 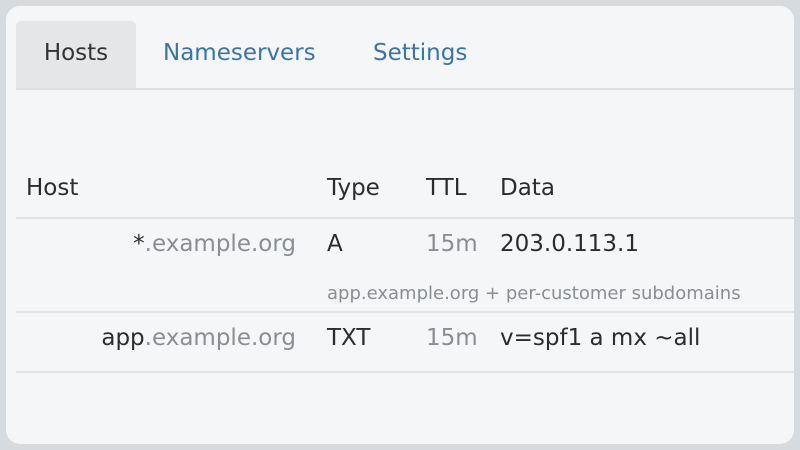 What do you see at coordinates (405, 218) in the screenshot?
I see `header-divider` at bounding box center [405, 218].